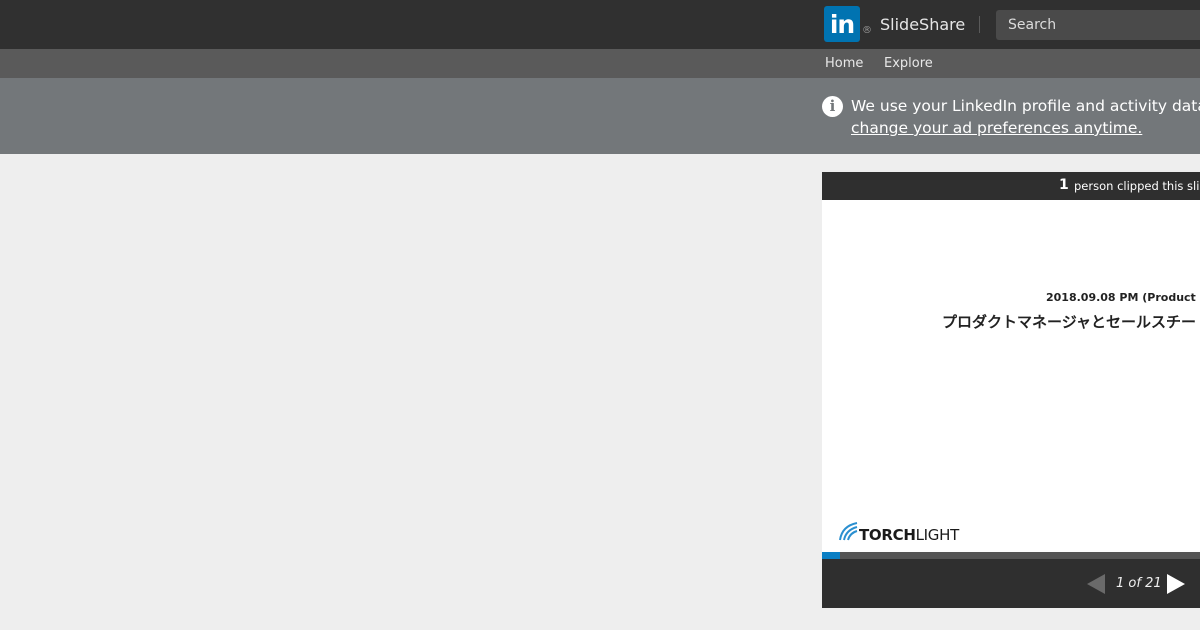 This screenshot has width=1200, height=630. What do you see at coordinates (979, 24) in the screenshot?
I see `brand-divider` at bounding box center [979, 24].